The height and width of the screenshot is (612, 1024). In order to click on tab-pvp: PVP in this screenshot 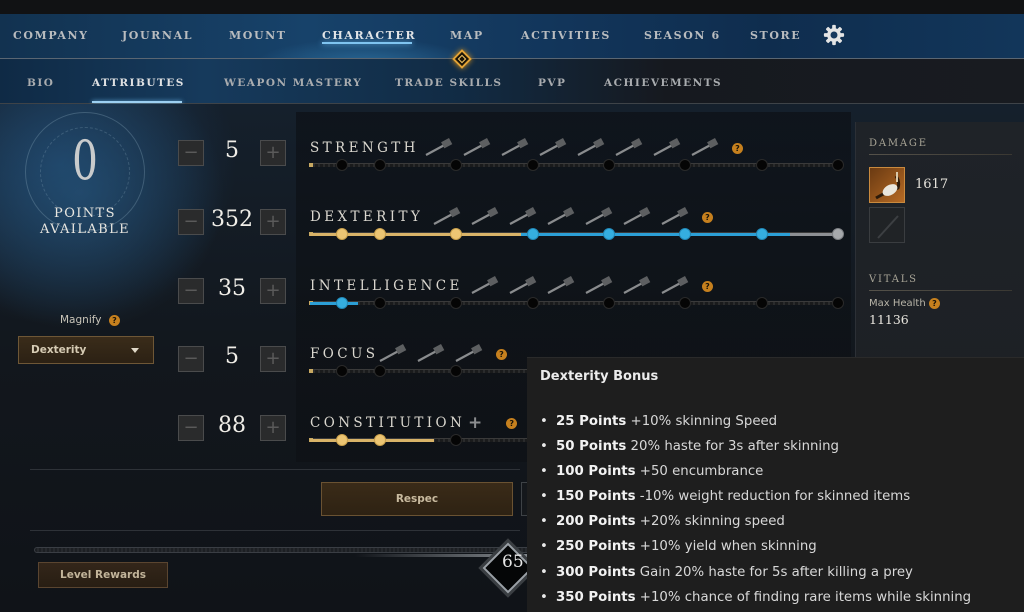, I will do `click(552, 83)`.